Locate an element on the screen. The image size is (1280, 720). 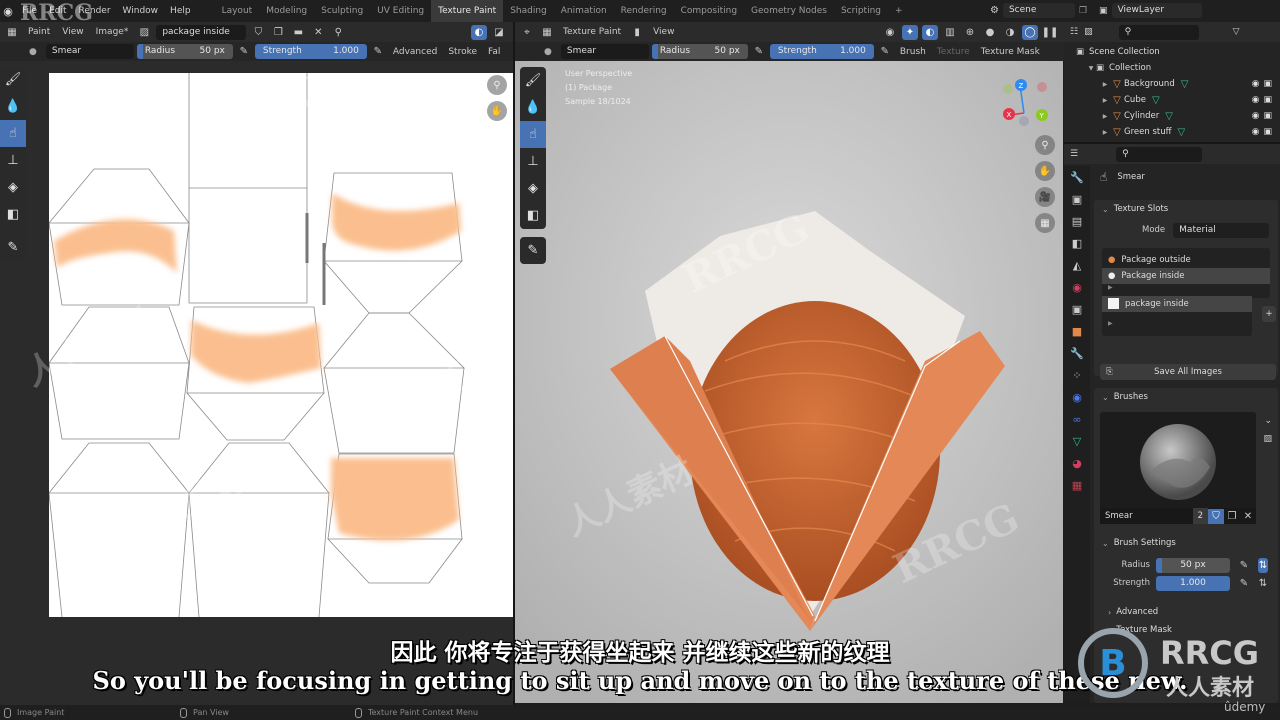
texture-paint-mode-icon: ▦ is located at coordinates (547, 32).